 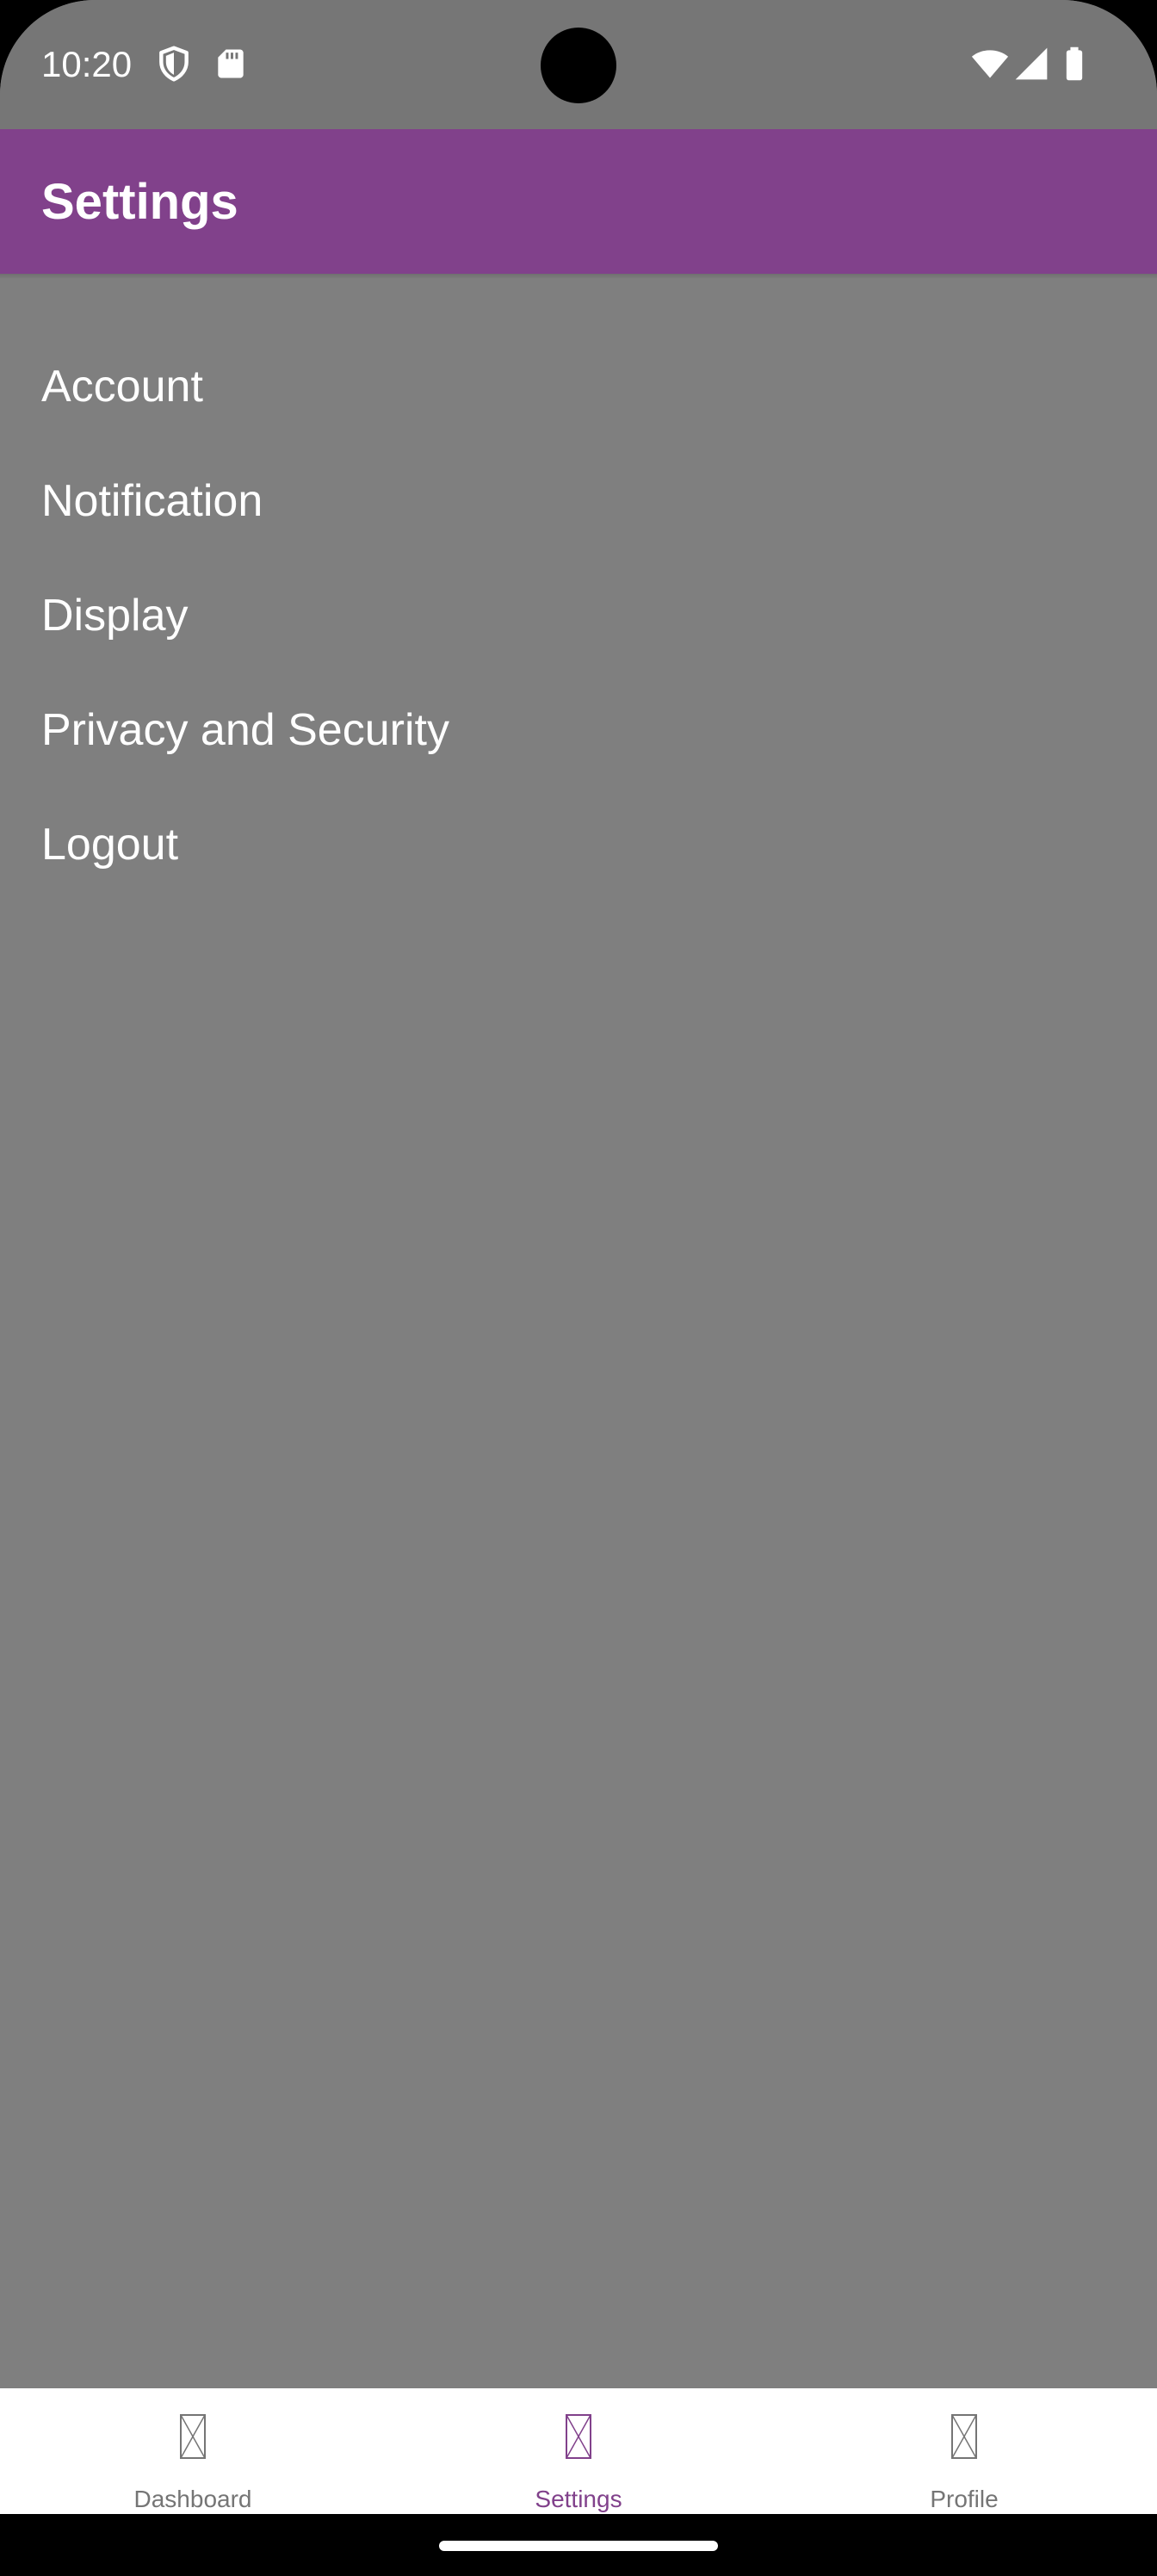 I want to click on status-bar: 10:20, so click(x=579, y=64).